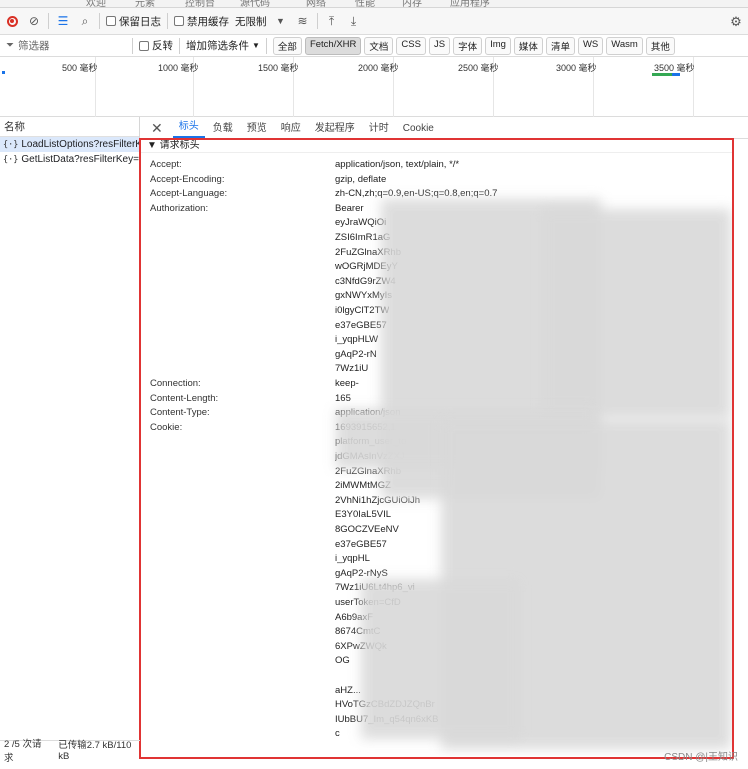  What do you see at coordinates (379, 128) in the screenshot?
I see `tab-timing: 计时` at bounding box center [379, 128].